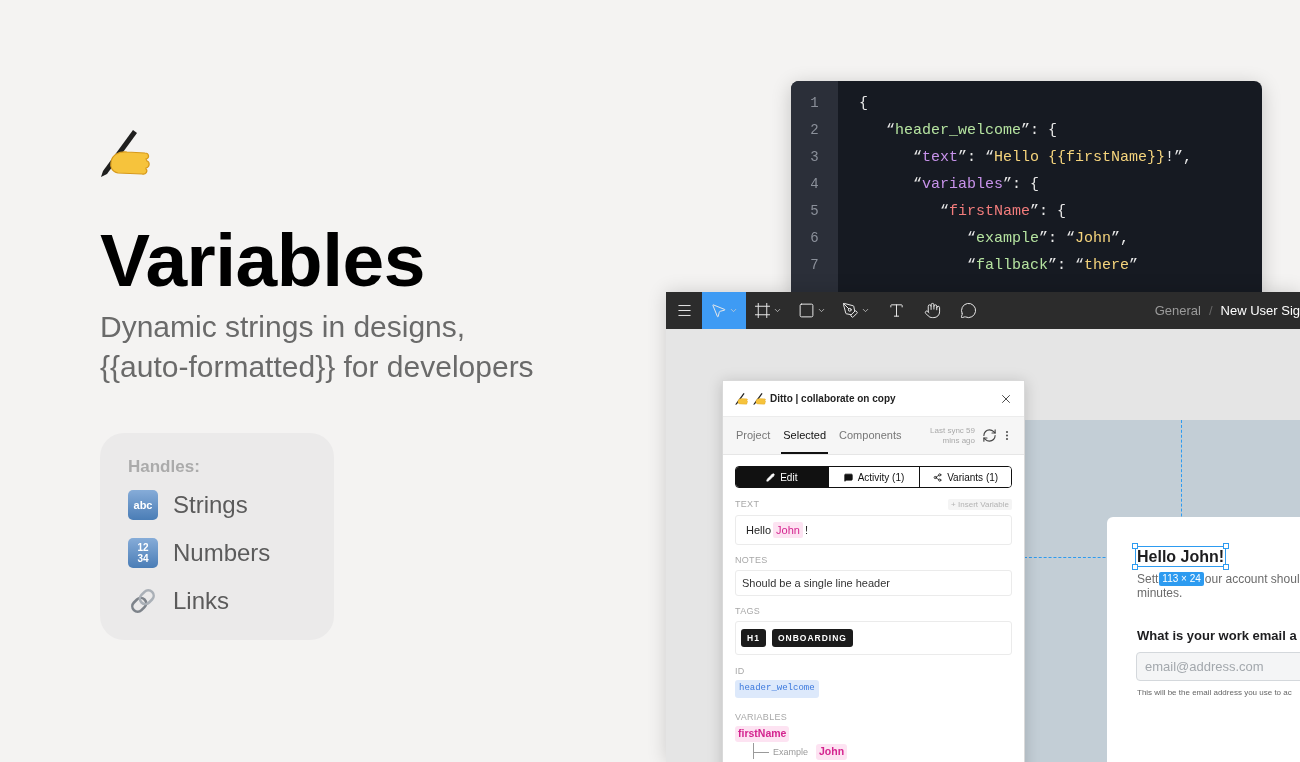 This screenshot has height=762, width=1300. Describe the element at coordinates (762, 310) in the screenshot. I see `frame-icon` at that location.